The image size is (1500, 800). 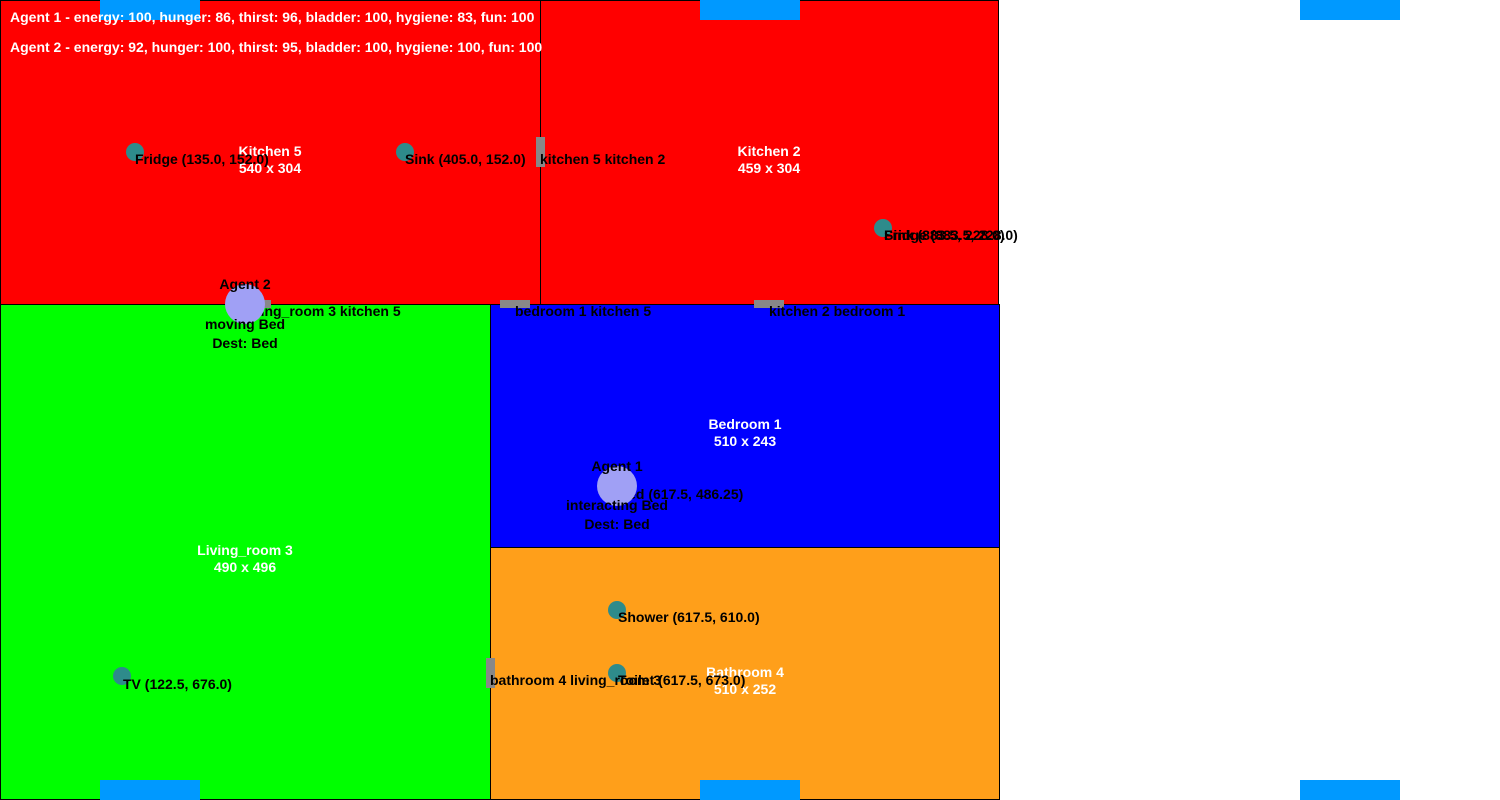 I want to click on agent-2-dest: Dest: Bed, so click(x=245, y=343).